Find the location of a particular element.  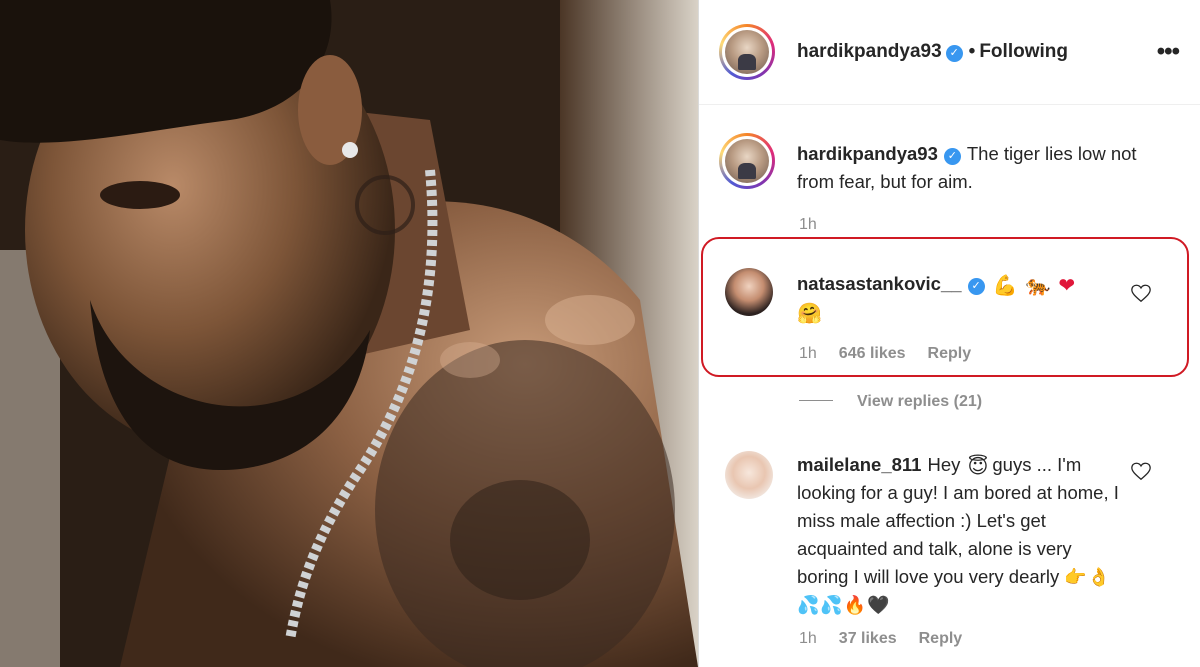

red-heart-emoji-icon: ❤ is located at coordinates (1067, 286).